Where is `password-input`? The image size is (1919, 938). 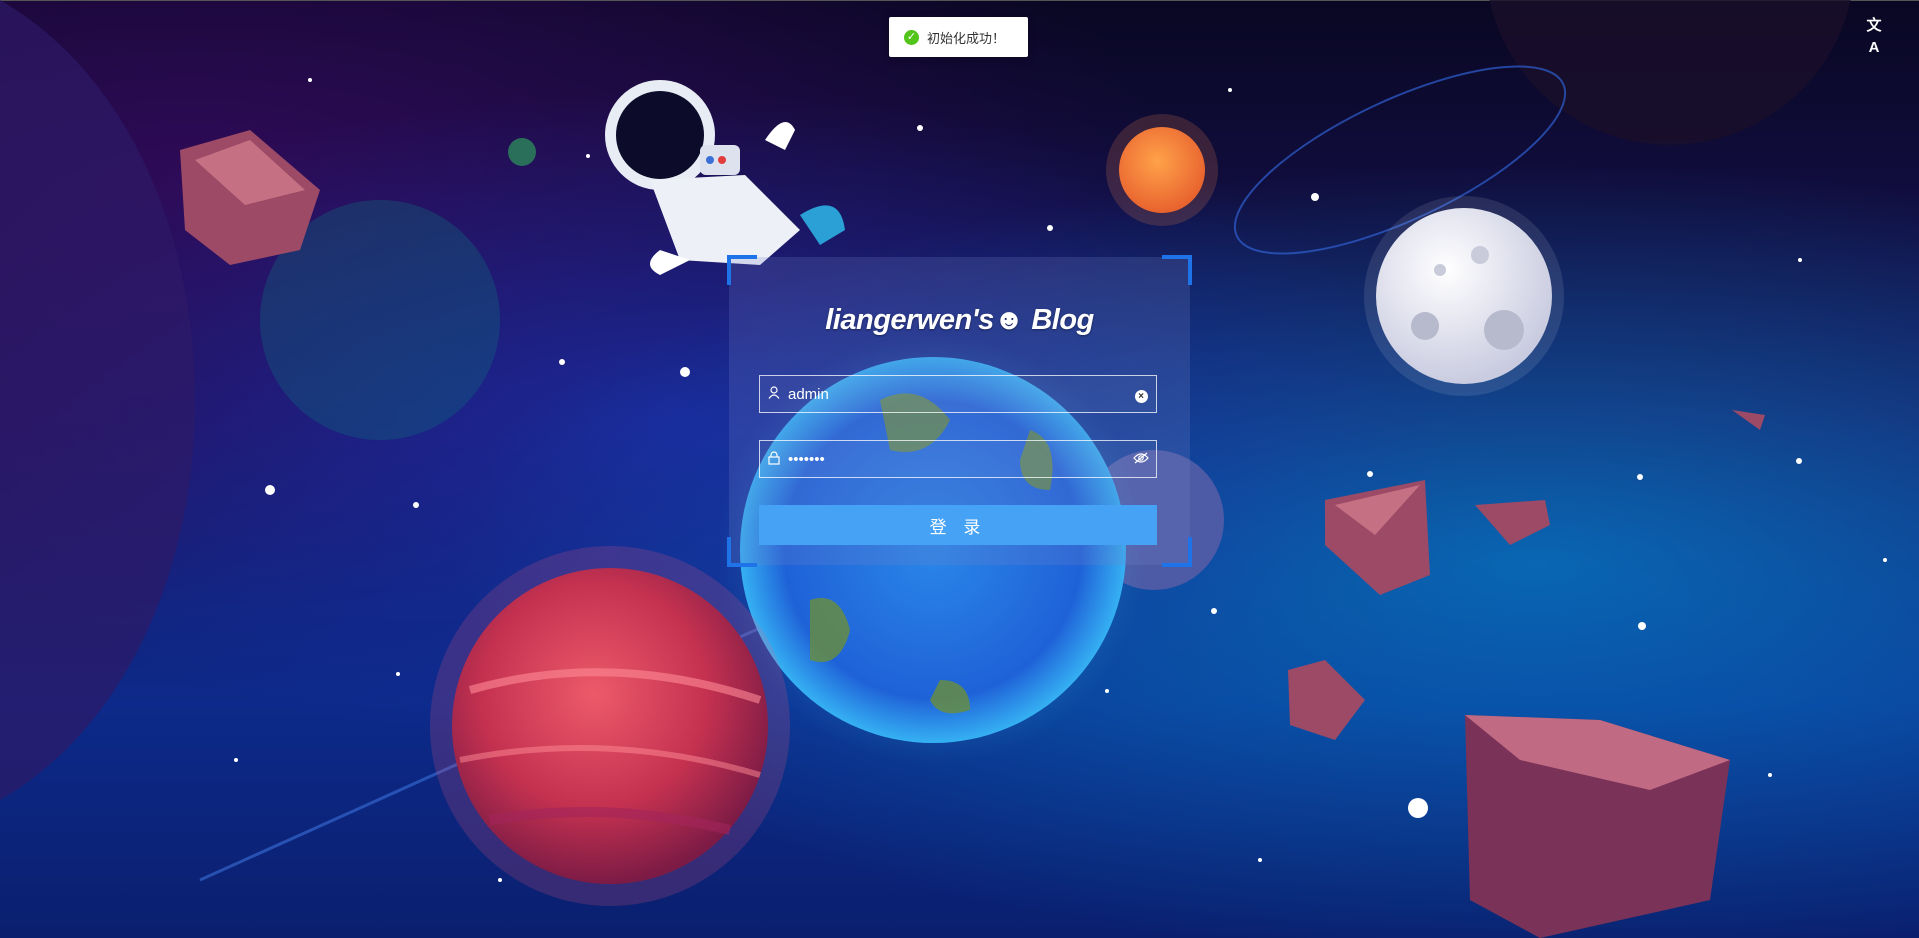 password-input is located at coordinates (957, 459).